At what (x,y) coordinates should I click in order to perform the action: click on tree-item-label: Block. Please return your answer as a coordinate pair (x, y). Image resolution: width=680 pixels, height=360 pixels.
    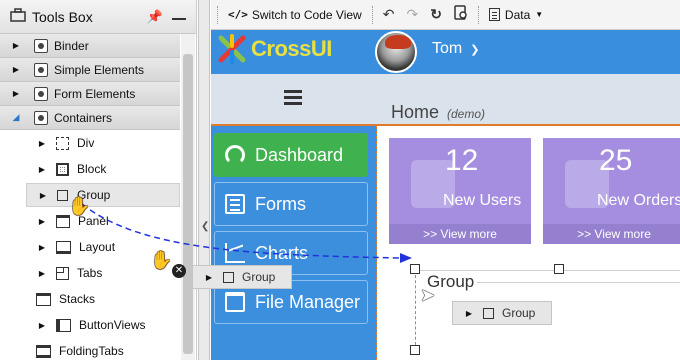
    Looking at the image, I should click on (92, 169).